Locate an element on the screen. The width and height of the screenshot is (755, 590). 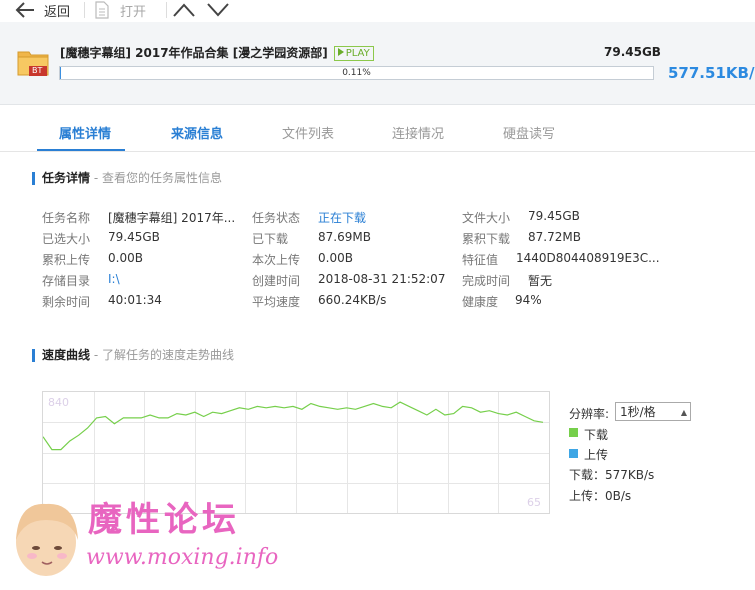
progress-bar: 0.11% is located at coordinates (356, 73).